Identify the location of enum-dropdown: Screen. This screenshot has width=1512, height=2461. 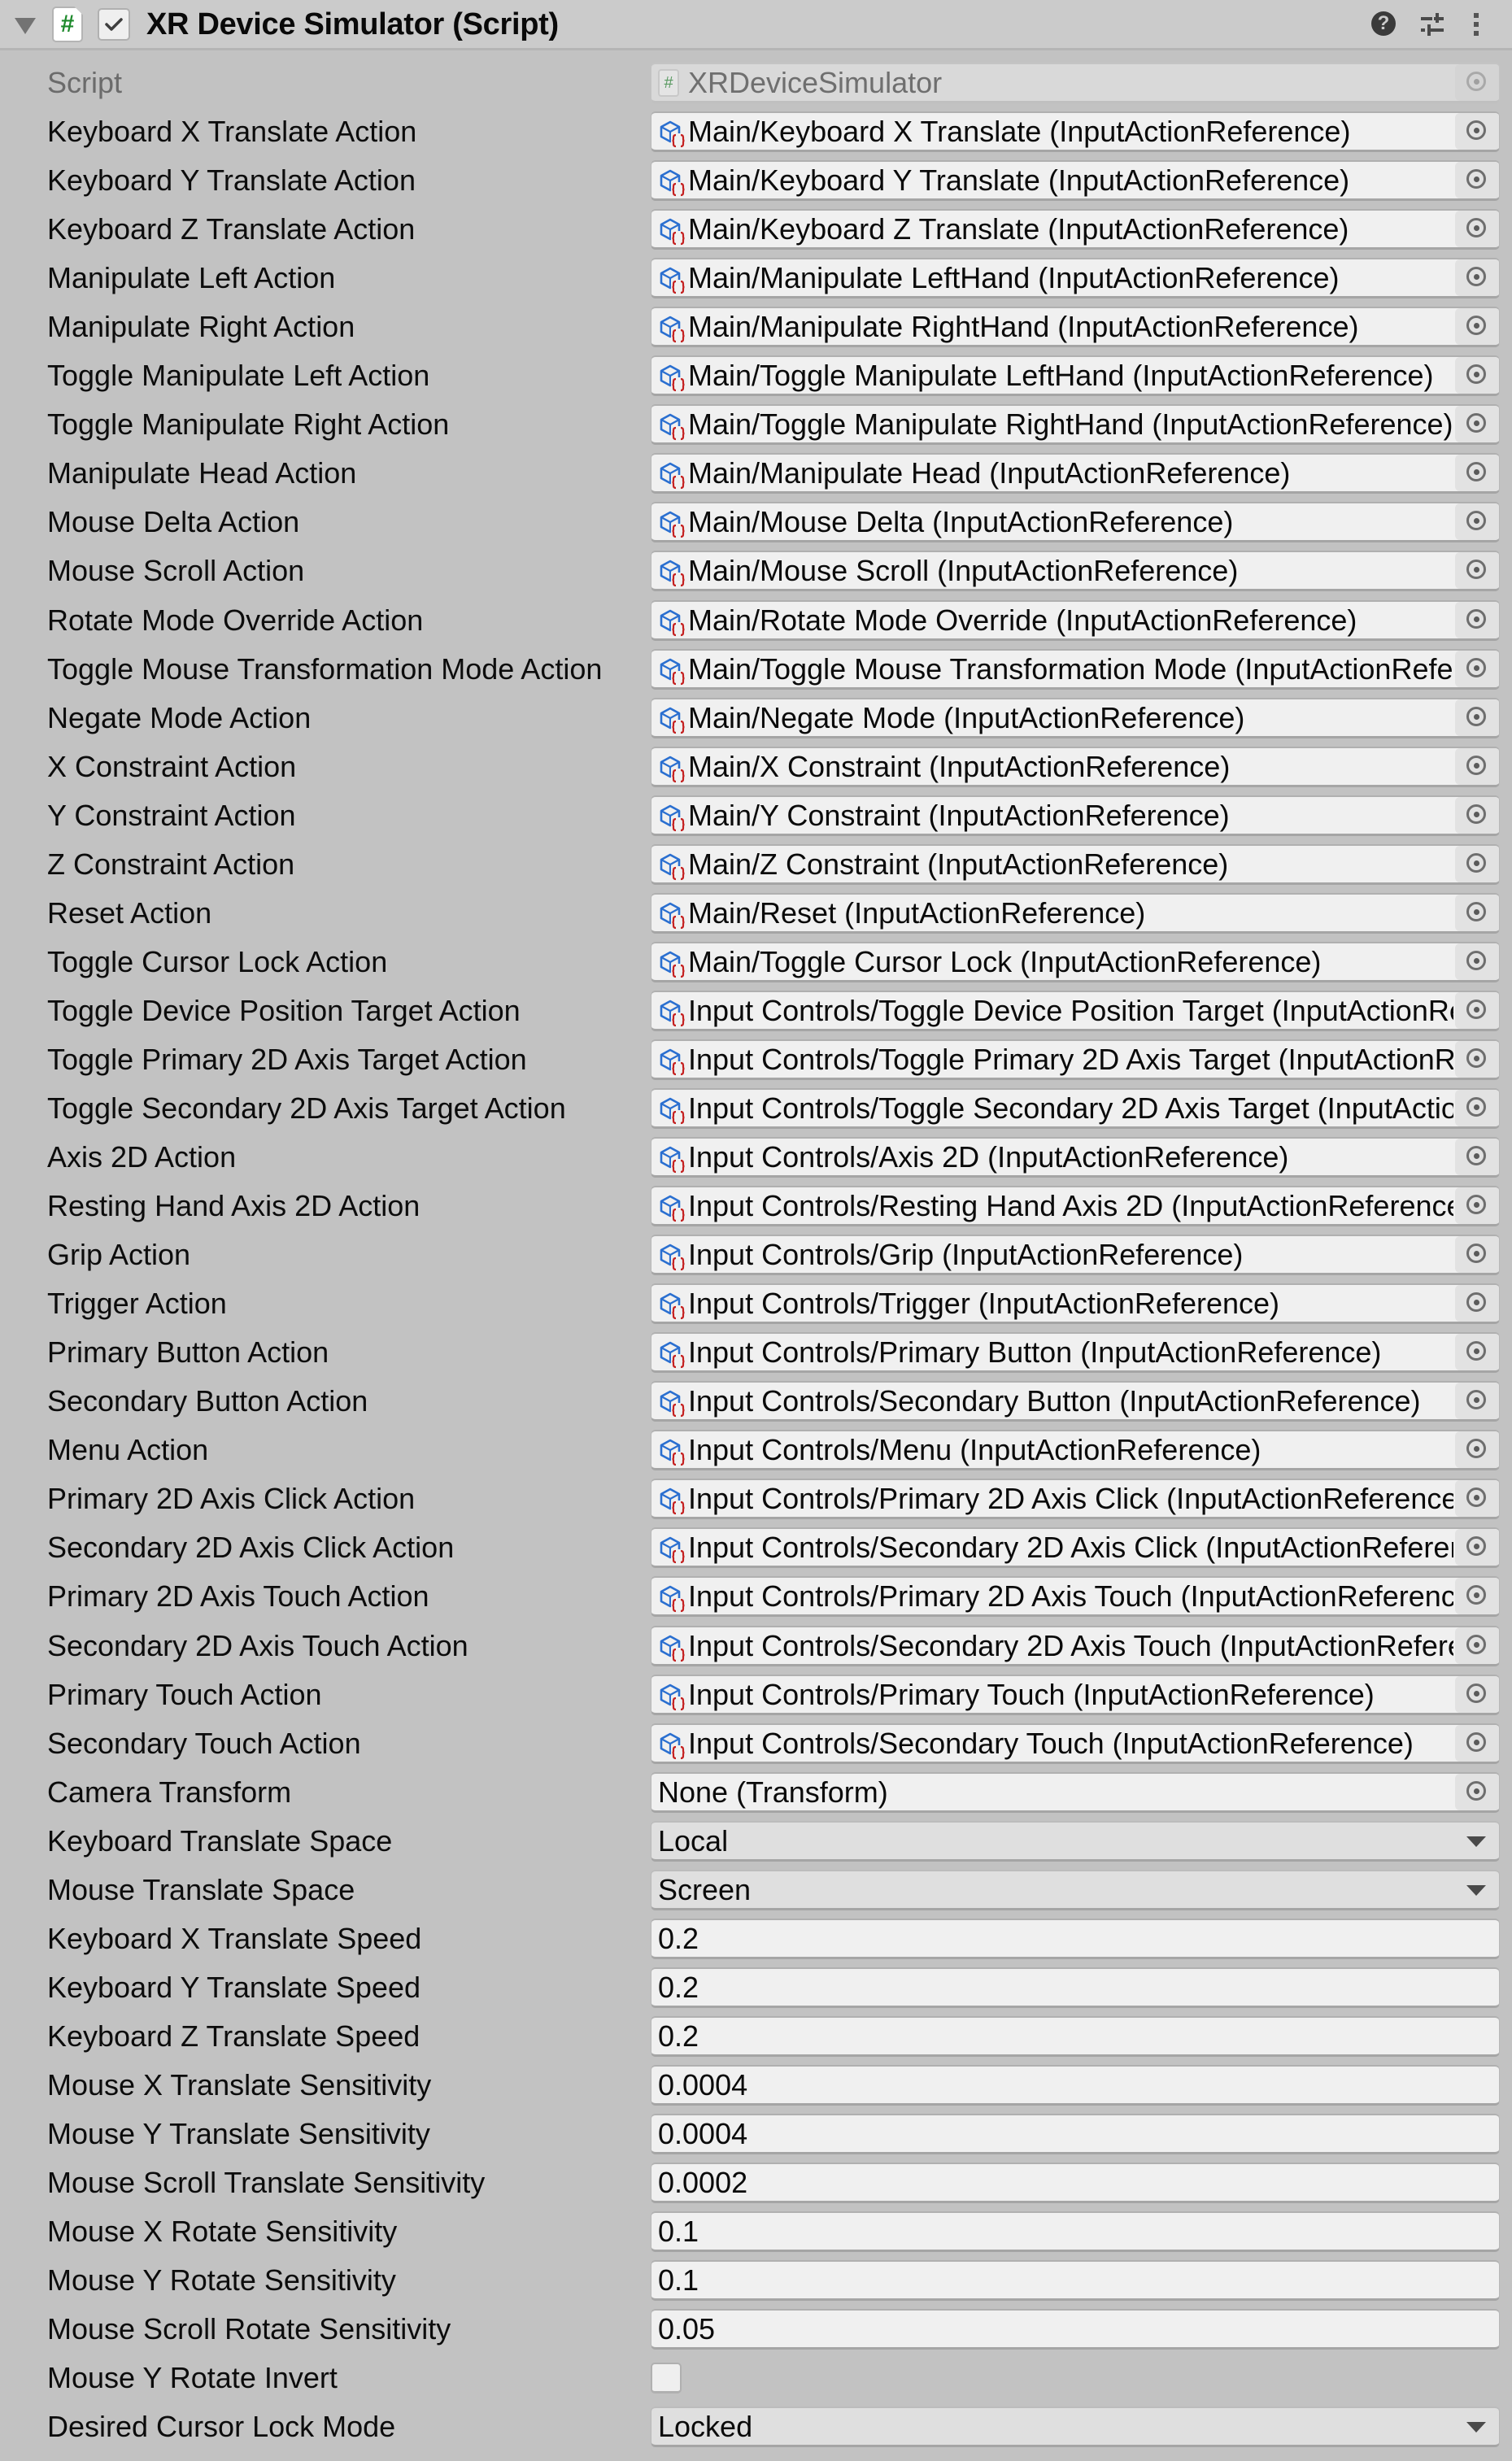
(1075, 1890).